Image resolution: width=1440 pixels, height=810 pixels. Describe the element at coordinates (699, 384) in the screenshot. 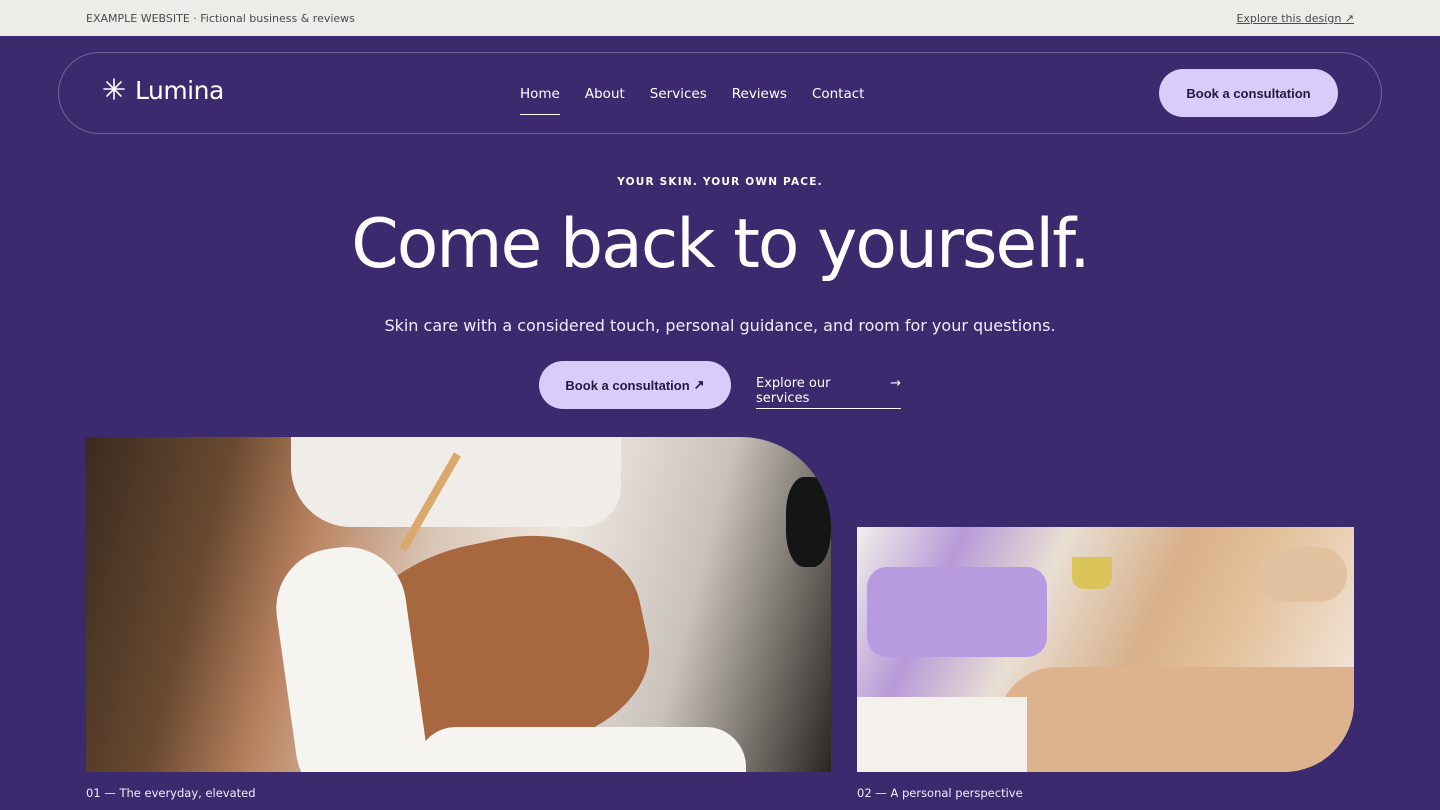

I see `arrow-up-right-icon: ↗` at that location.